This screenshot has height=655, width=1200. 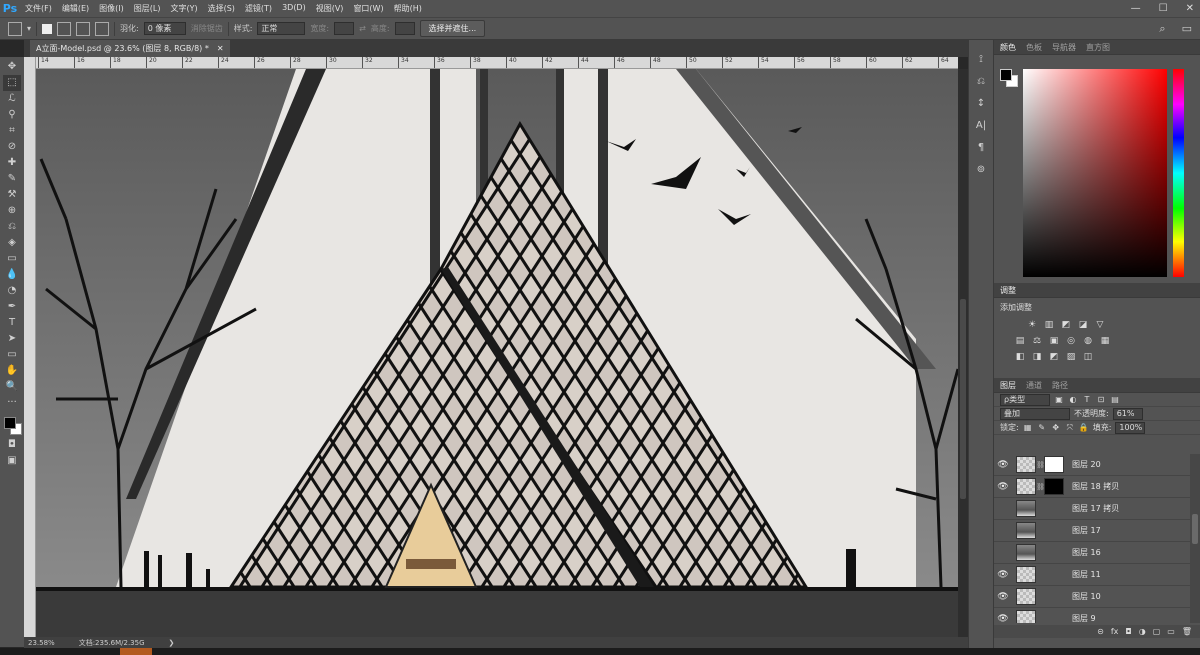 What do you see at coordinates (38, 8) in the screenshot?
I see `menu-item-0: 文件(F)` at bounding box center [38, 8].